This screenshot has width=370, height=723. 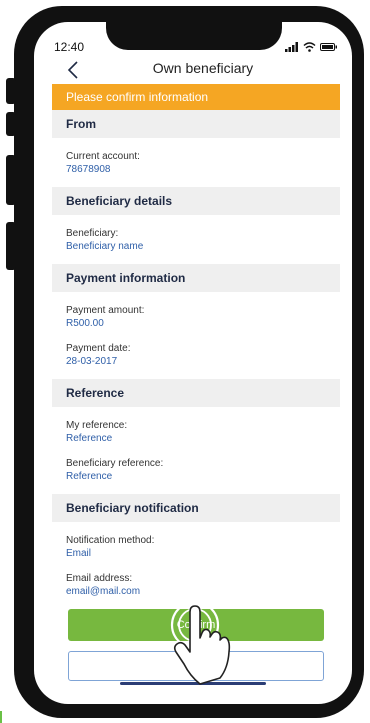 What do you see at coordinates (99, 578) in the screenshot?
I see `field-label: Email address:` at bounding box center [99, 578].